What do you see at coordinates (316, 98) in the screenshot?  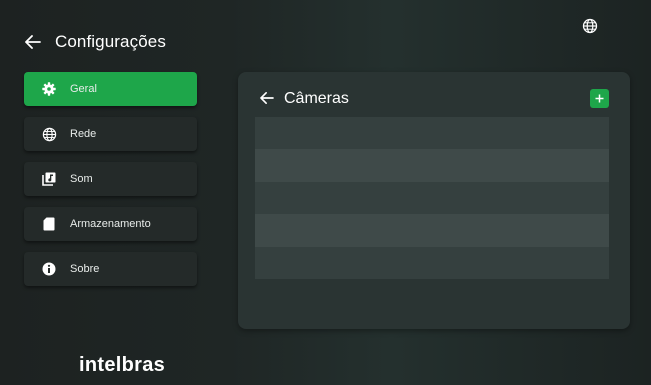 I see `panel-title: Câmeras` at bounding box center [316, 98].